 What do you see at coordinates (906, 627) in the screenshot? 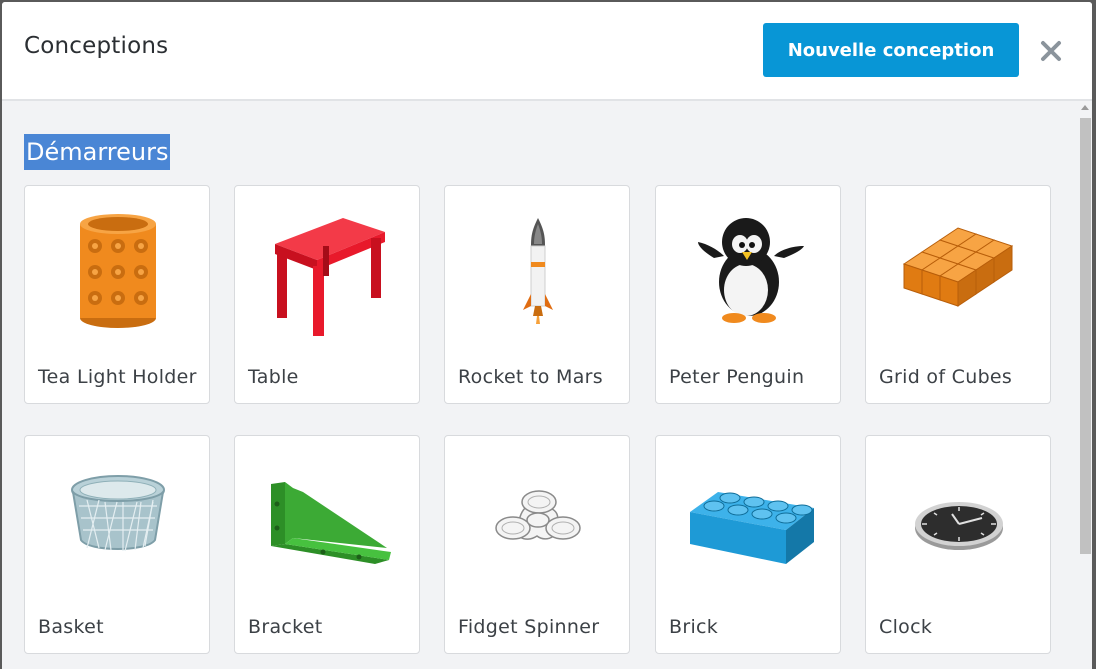
I see `starter-card-label: Clock` at bounding box center [906, 627].